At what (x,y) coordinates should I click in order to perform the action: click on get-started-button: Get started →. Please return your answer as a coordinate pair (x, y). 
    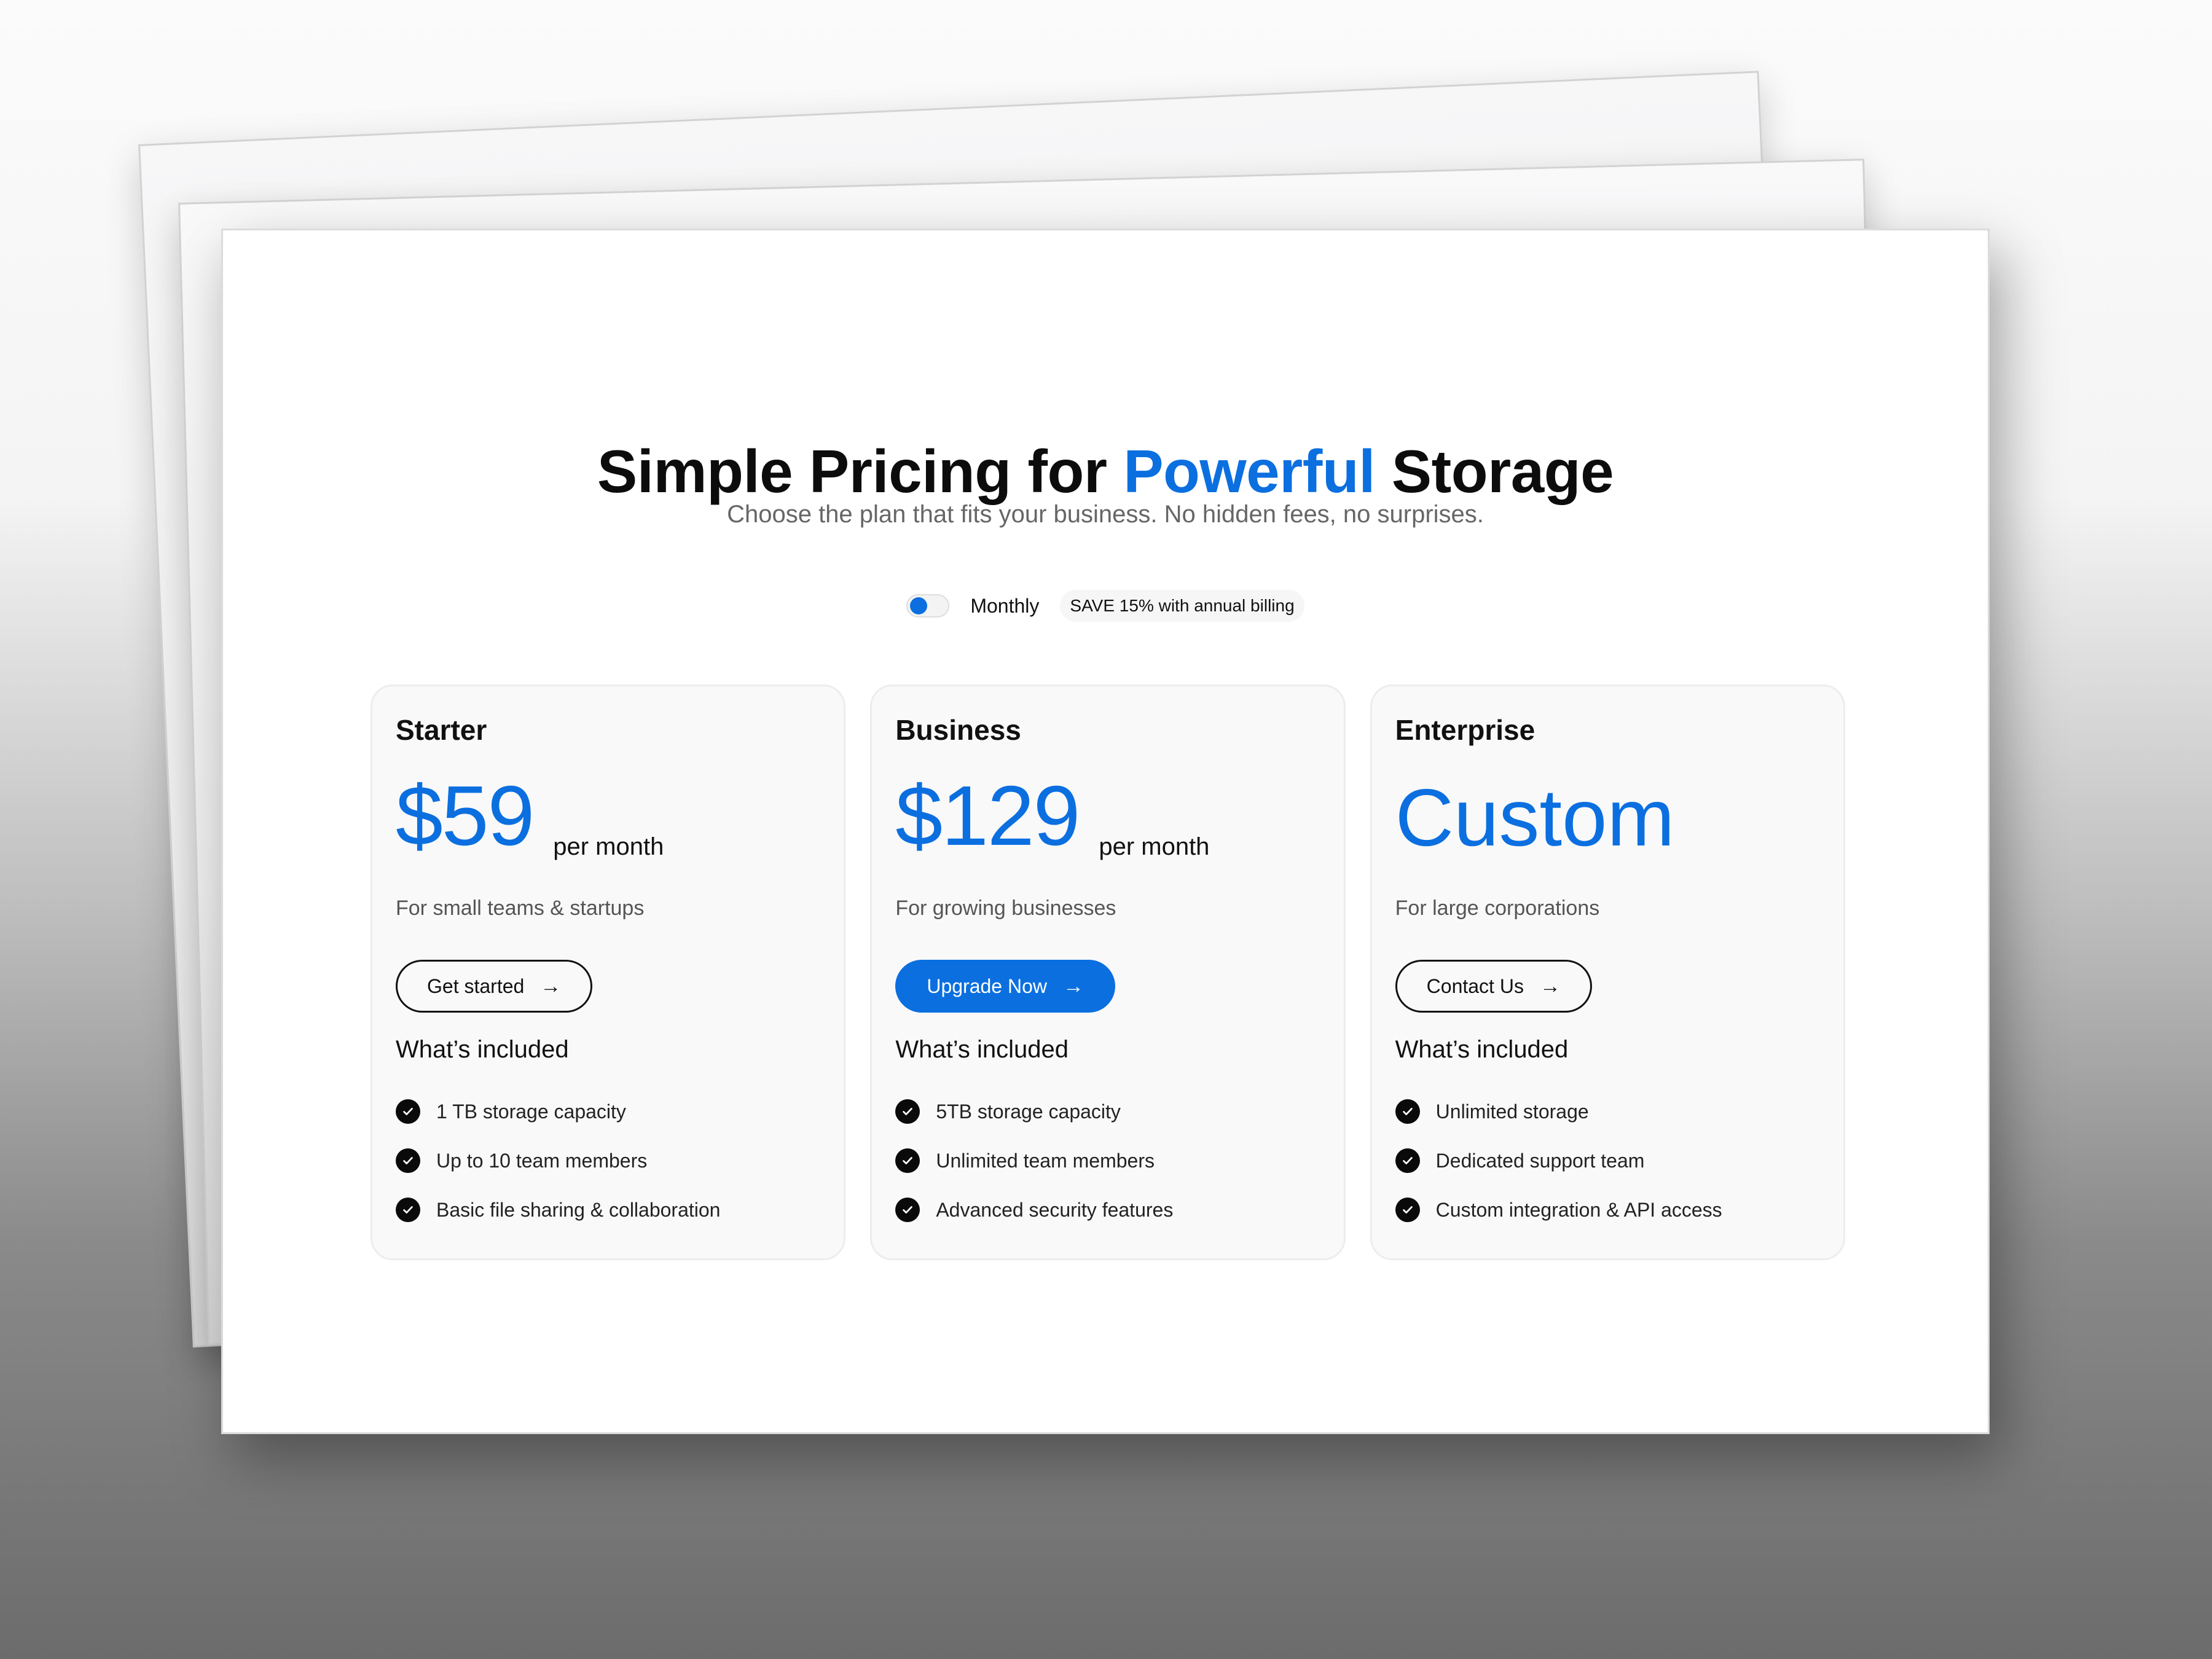
    Looking at the image, I should click on (494, 986).